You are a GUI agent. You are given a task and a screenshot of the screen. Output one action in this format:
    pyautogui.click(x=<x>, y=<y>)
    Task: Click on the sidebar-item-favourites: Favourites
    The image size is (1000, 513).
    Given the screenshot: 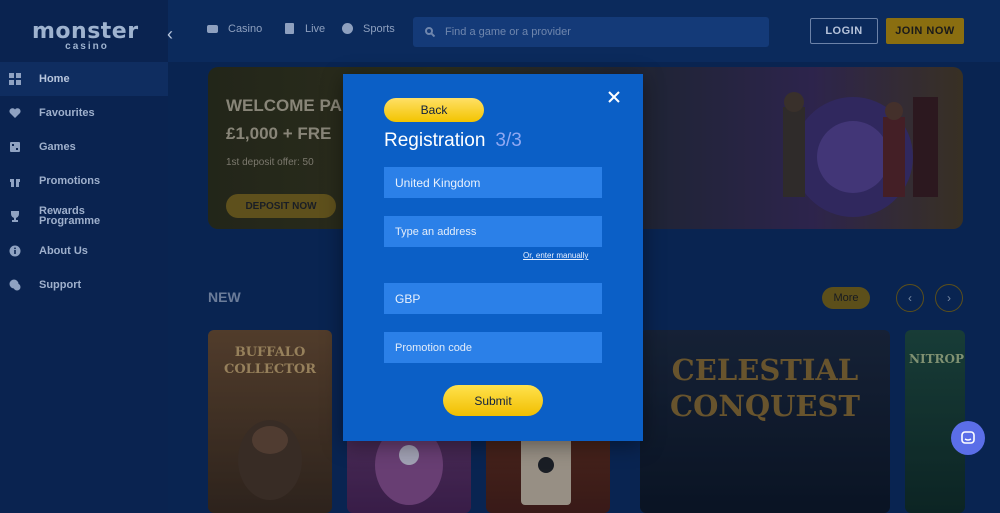 What is the action you would take?
    pyautogui.click(x=84, y=113)
    